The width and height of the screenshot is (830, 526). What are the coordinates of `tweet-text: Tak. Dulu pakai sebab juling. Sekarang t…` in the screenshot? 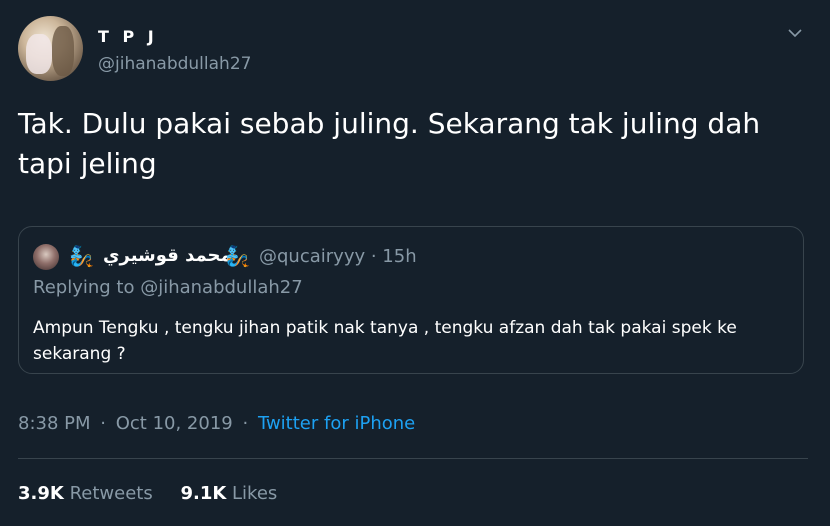 It's located at (389, 143).